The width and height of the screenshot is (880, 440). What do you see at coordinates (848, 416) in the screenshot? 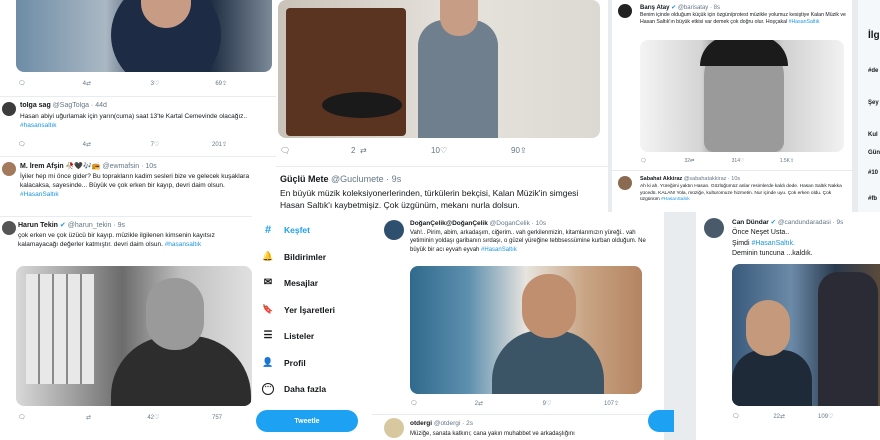
I see `like-button: ♡` at bounding box center [848, 416].